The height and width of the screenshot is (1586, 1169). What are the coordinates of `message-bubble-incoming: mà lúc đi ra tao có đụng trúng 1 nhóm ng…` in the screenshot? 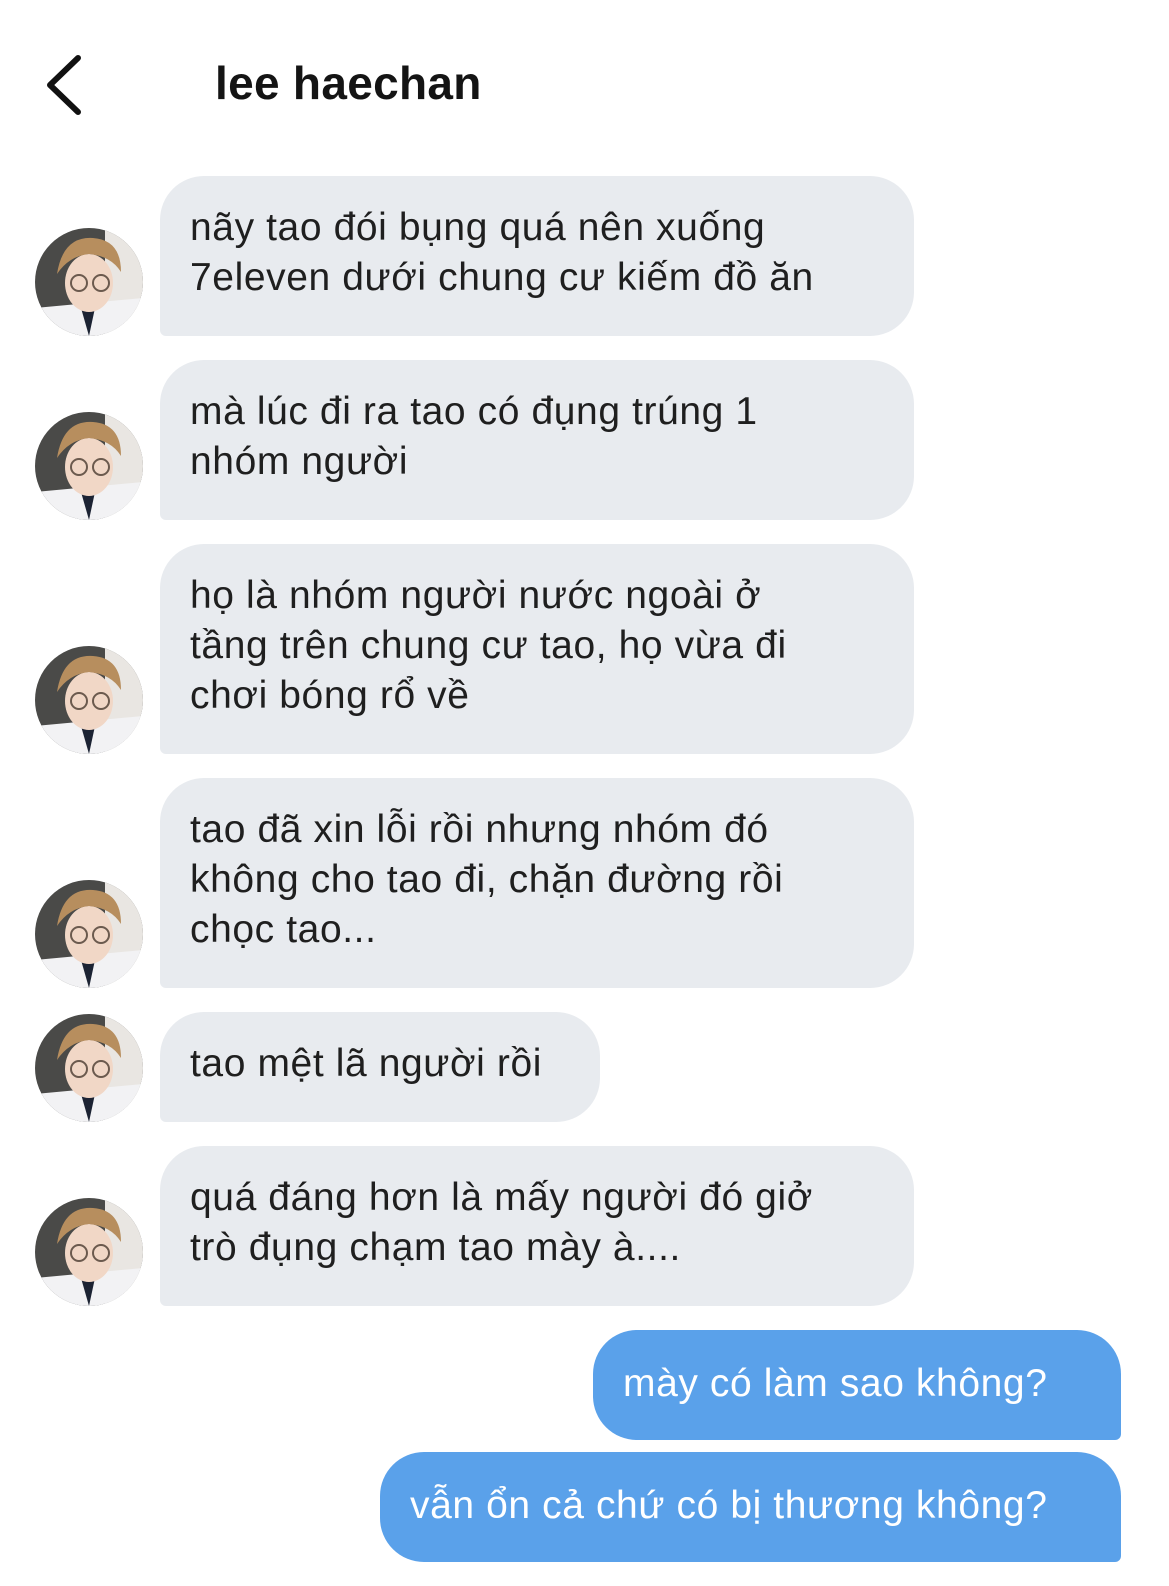 It's located at (537, 440).